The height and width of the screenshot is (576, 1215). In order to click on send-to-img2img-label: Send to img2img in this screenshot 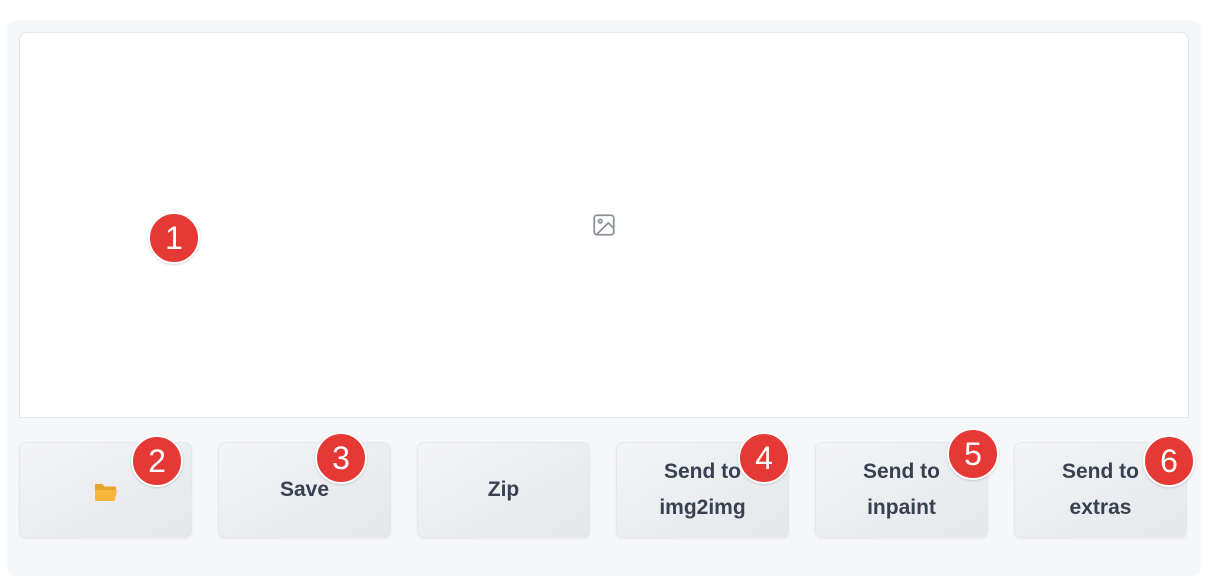, I will do `click(702, 489)`.